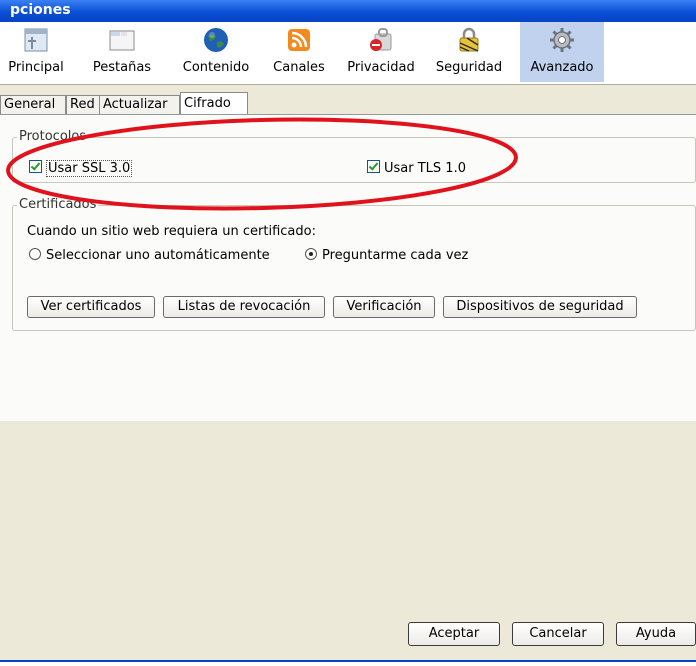 The height and width of the screenshot is (666, 696). I want to click on tab-cifrado: Cifrado, so click(214, 103).